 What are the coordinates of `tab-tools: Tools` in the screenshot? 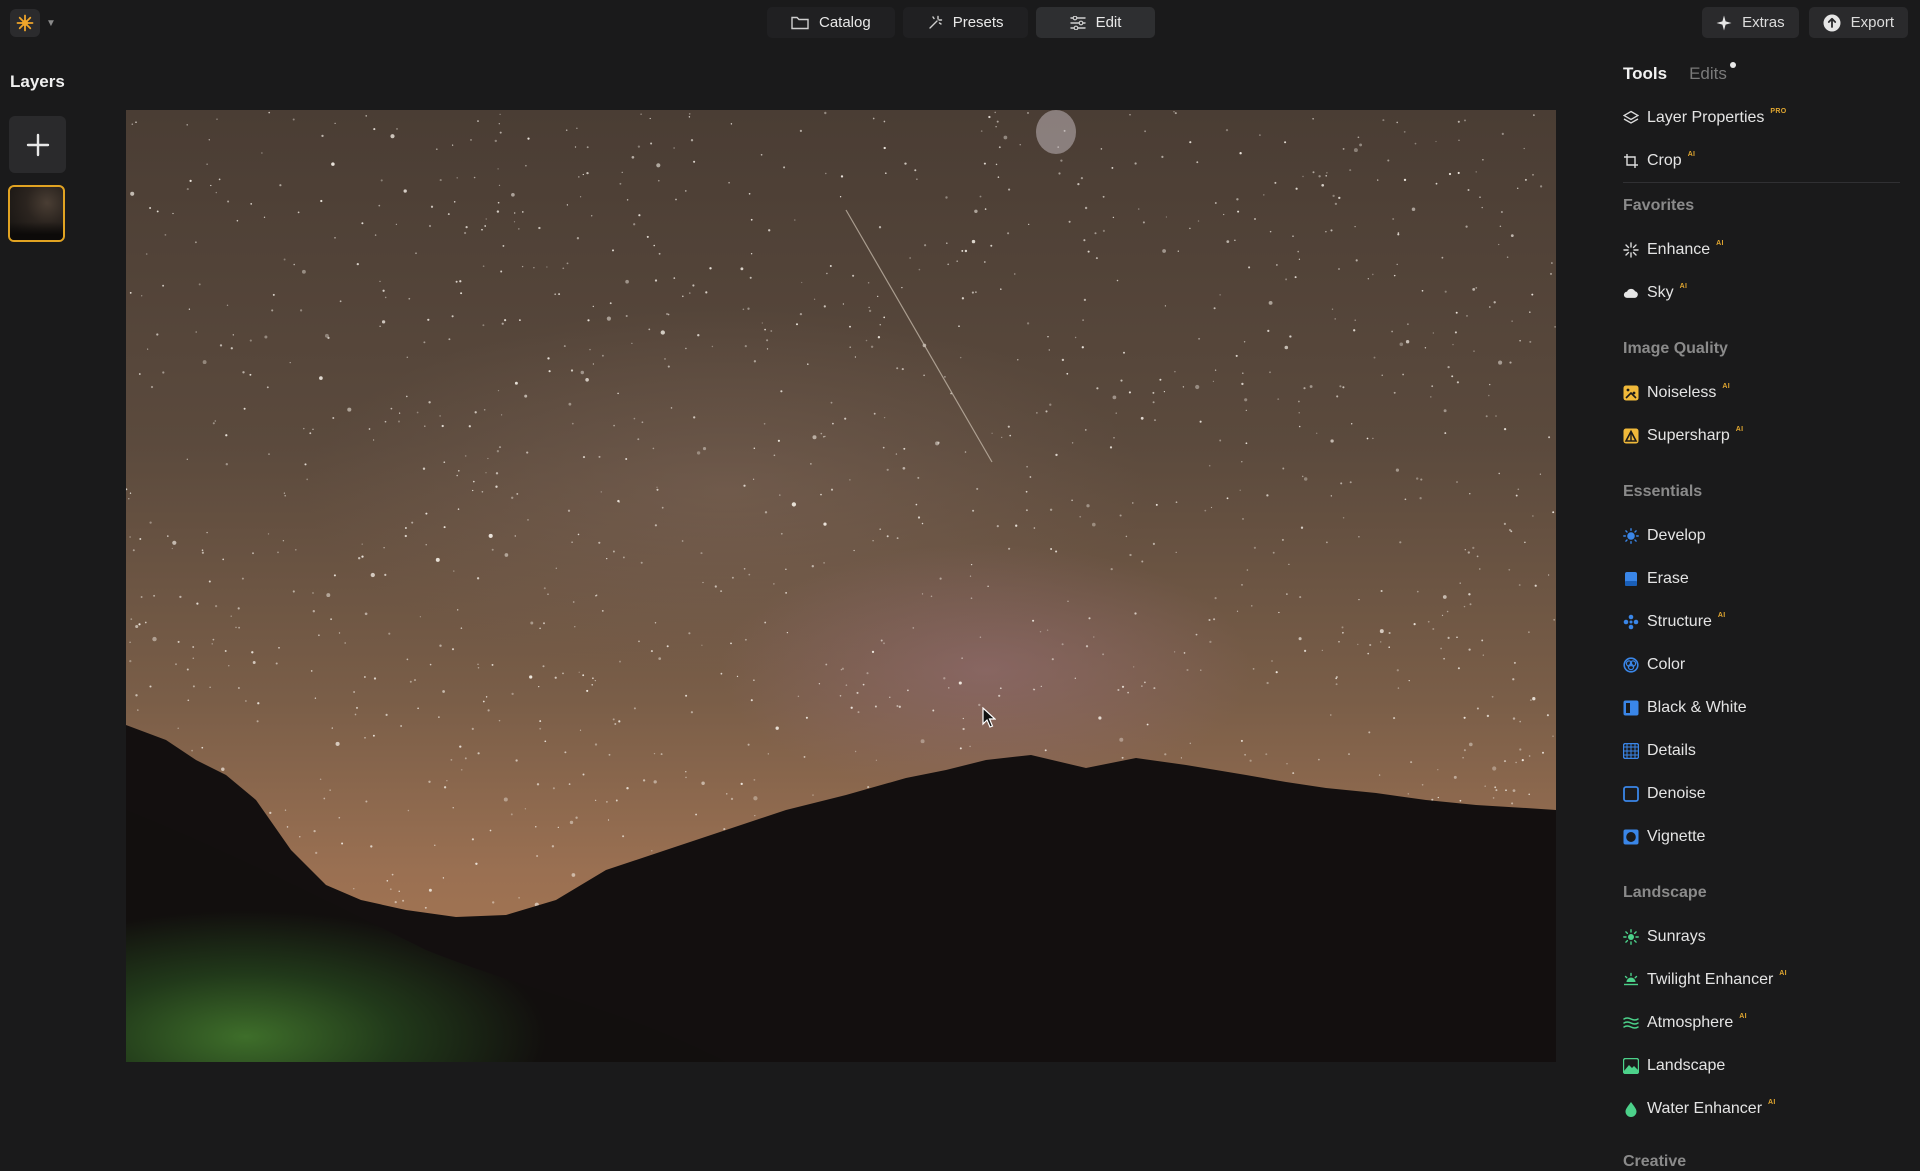 It's located at (1645, 74).